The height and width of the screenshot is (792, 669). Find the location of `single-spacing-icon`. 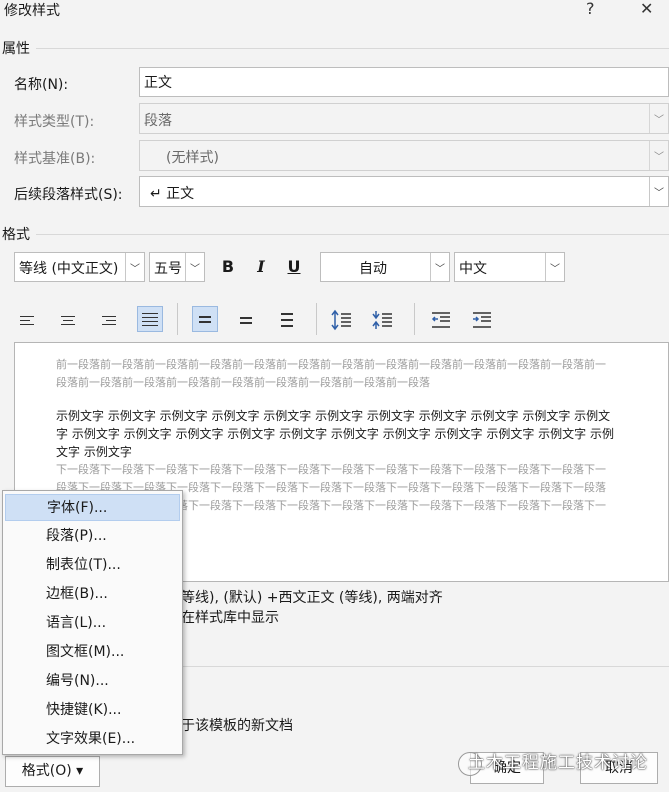

single-spacing-icon is located at coordinates (205, 319).